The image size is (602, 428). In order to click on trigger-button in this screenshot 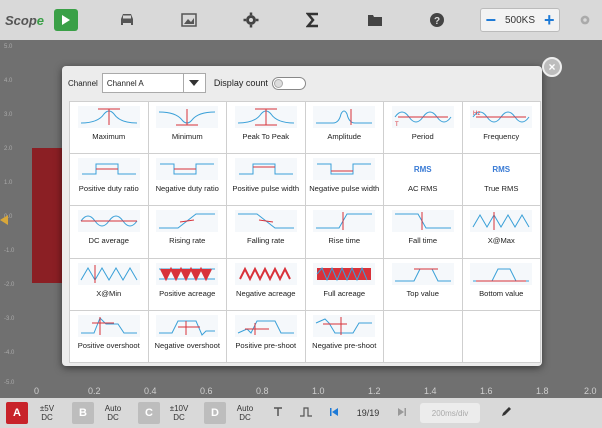, I will do `click(278, 413)`.